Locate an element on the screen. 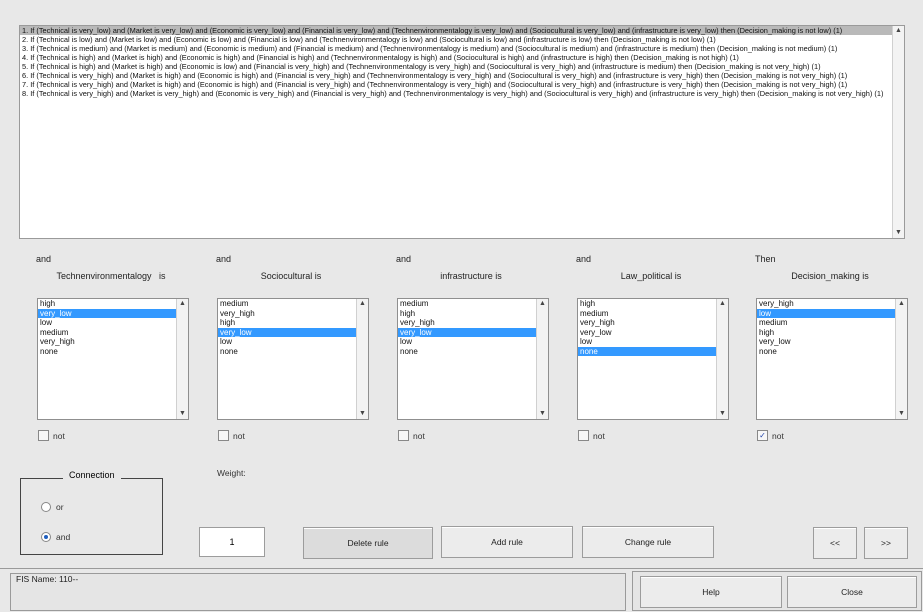  sociocultural-listbox: medium very_high high very_low low none ▲ ▼ is located at coordinates (293, 359).